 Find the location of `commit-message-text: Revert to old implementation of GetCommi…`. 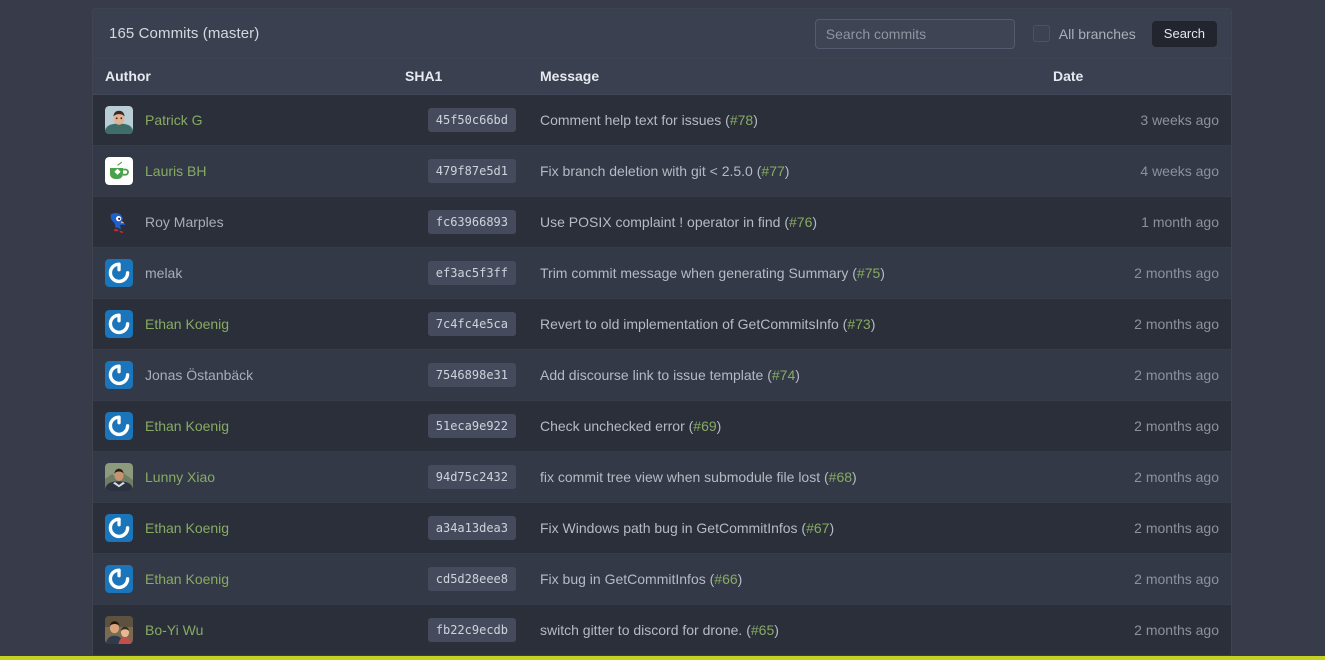

commit-message-text: Revert to old implementation of GetCommi… is located at coordinates (693, 324).